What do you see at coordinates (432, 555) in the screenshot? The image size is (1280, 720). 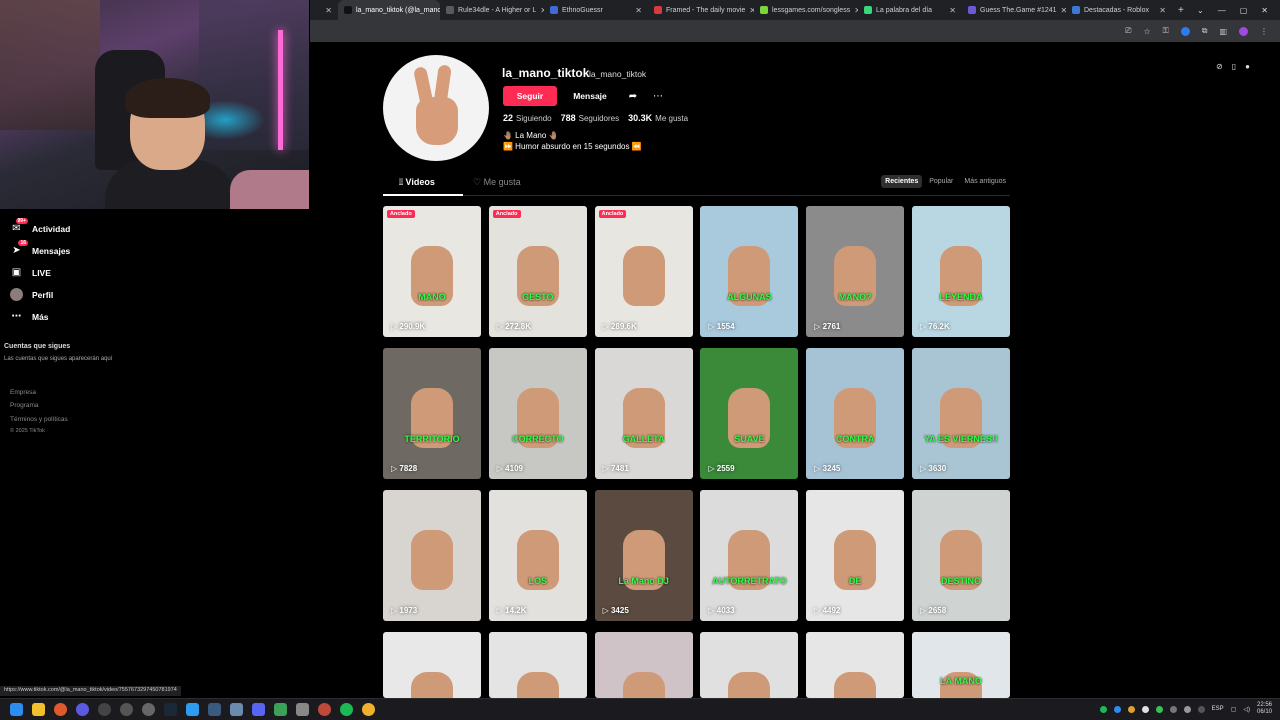 I see `video-card: ▷ 1973` at bounding box center [432, 555].